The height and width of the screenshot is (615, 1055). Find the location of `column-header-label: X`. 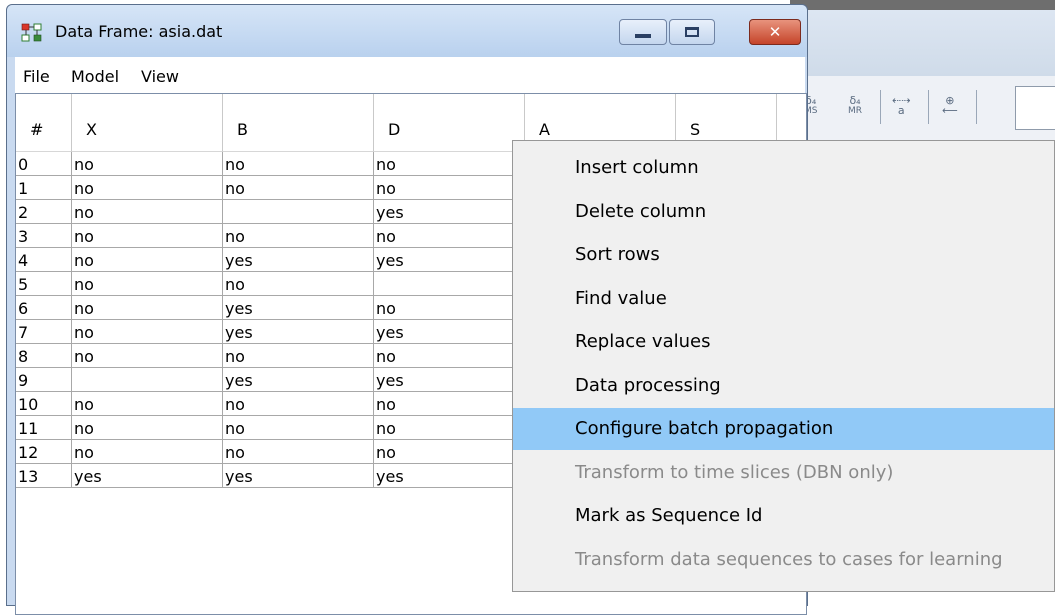

column-header-label: X is located at coordinates (91, 129).